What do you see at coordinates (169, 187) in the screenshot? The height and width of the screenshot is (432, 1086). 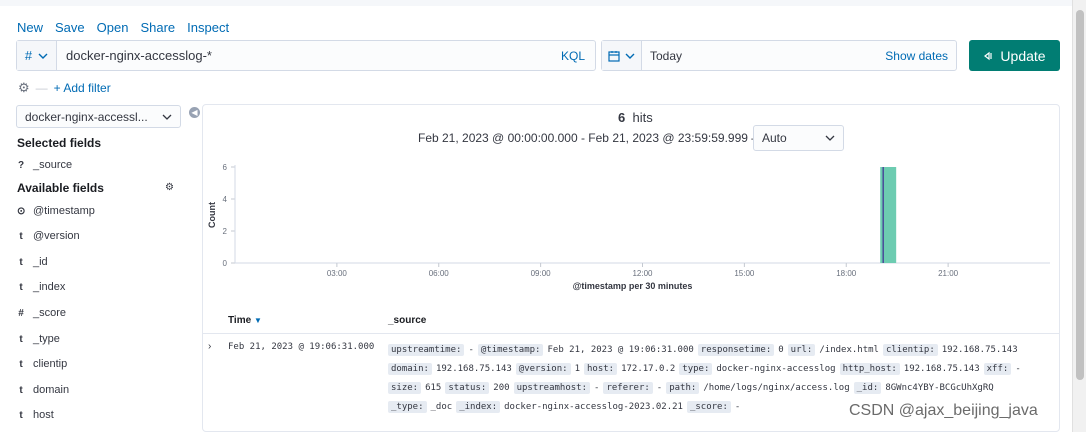 I see `gear-icon: ⚙` at bounding box center [169, 187].